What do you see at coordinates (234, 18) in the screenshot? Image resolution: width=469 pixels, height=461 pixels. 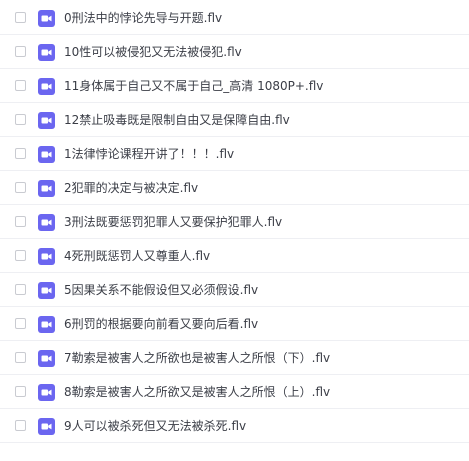 I see `file-row: 0刑法中的悖论先导与开题.flv` at bounding box center [234, 18].